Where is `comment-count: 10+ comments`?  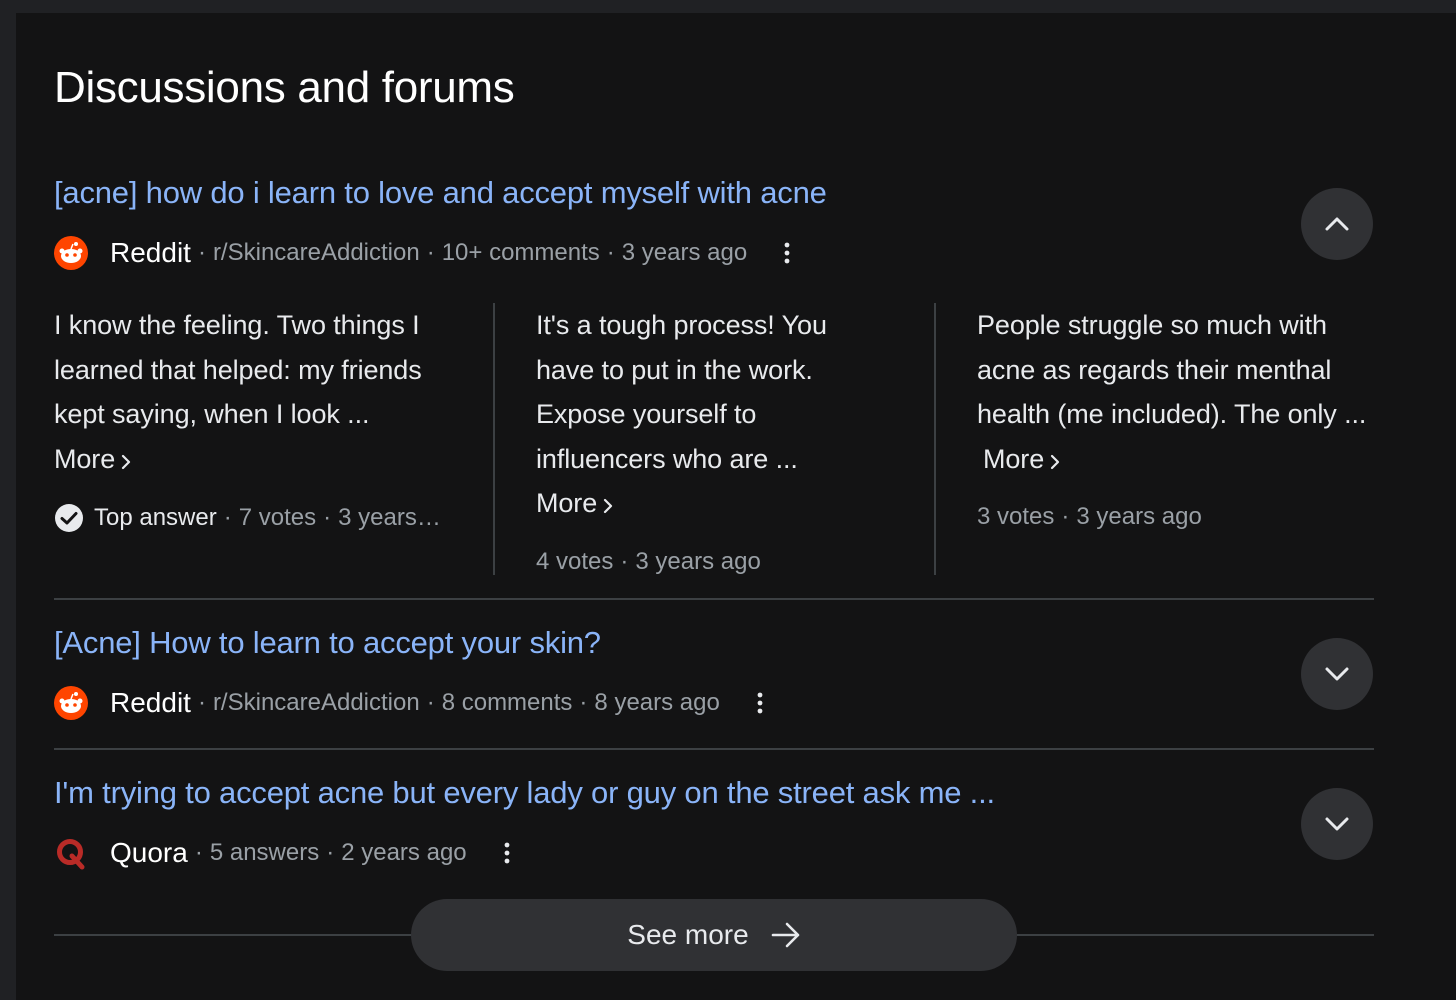 comment-count: 10+ comments is located at coordinates (520, 252).